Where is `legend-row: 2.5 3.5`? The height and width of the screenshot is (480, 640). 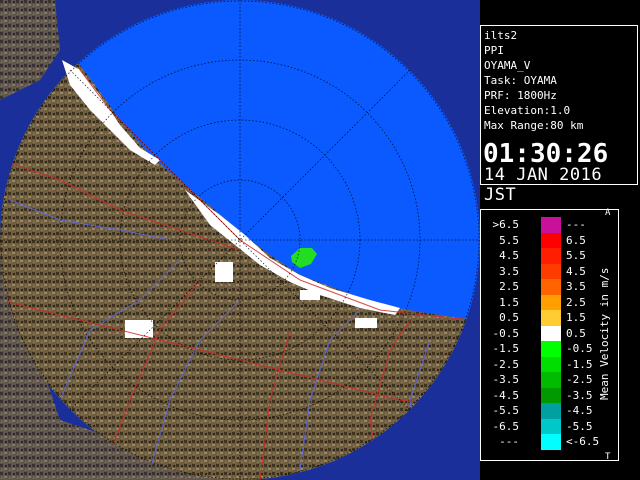 legend-row: 2.5 3.5 is located at coordinates (533, 287).